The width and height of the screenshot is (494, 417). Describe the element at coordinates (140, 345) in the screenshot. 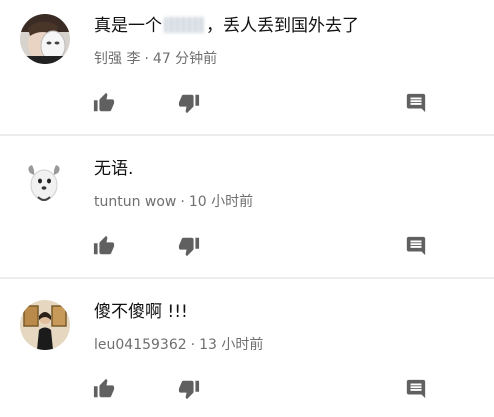

I see `author-name: leu04159362` at that location.